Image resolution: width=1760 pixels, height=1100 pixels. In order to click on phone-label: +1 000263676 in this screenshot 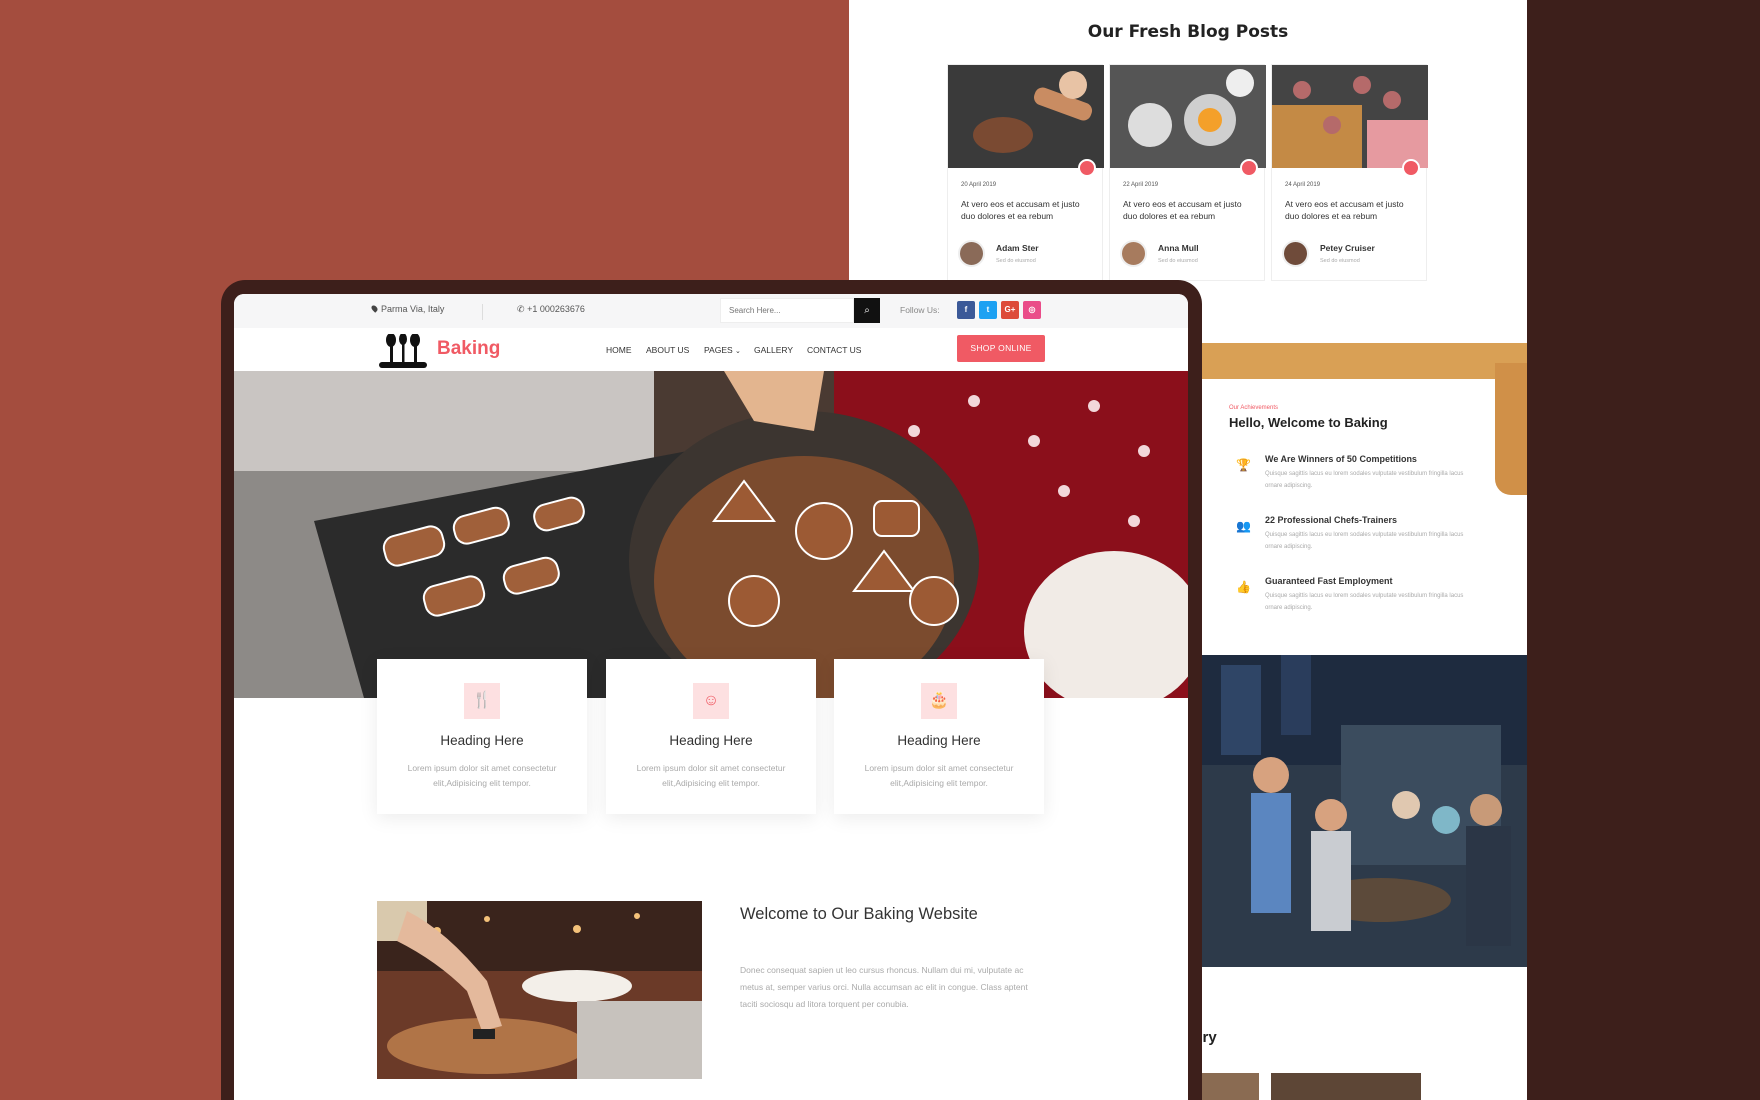, I will do `click(556, 309)`.